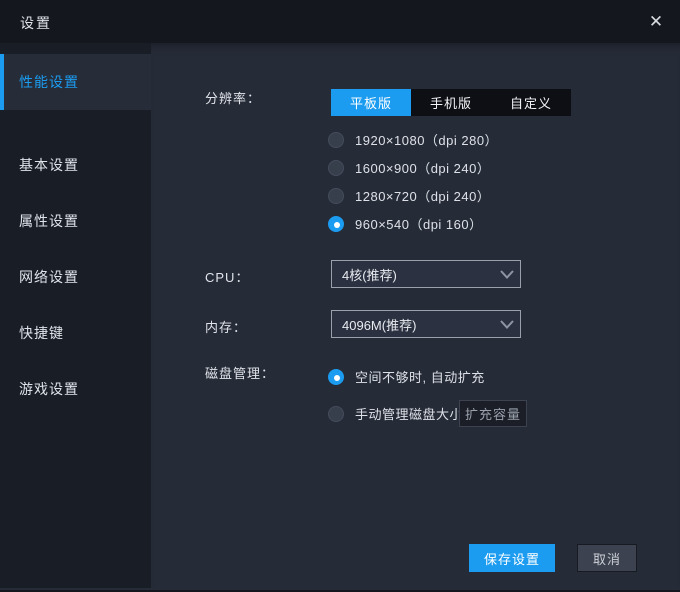  I want to click on radio-1920x1080: 1920×1080（dpi 280）, so click(413, 139).